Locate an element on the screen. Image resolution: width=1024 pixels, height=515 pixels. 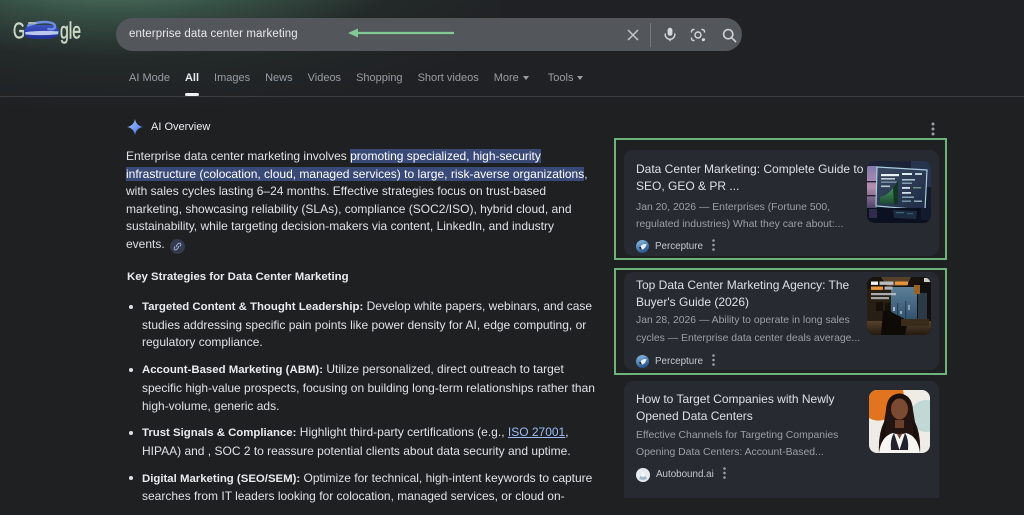
svg-text: gle is located at coordinates (70, 31).